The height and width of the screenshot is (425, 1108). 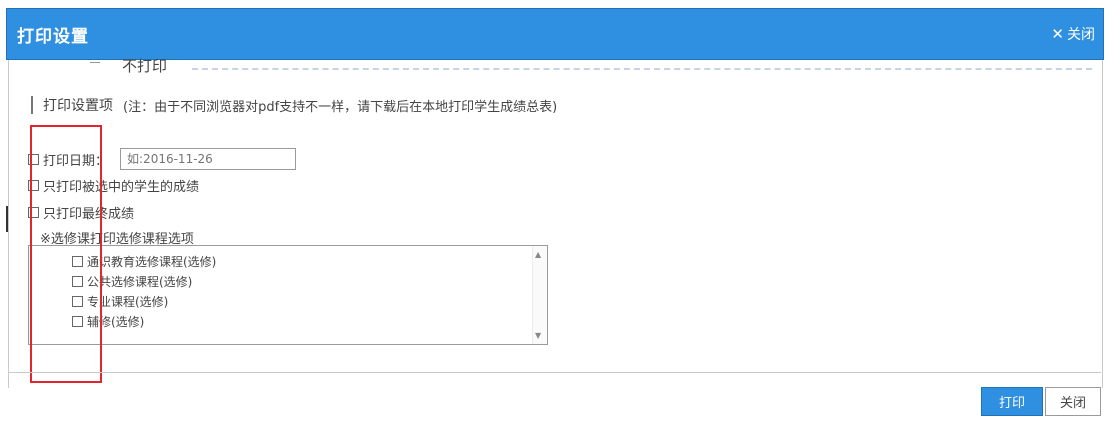 What do you see at coordinates (538, 335) in the screenshot?
I see `scroll-down-icon: ▼` at bounding box center [538, 335].